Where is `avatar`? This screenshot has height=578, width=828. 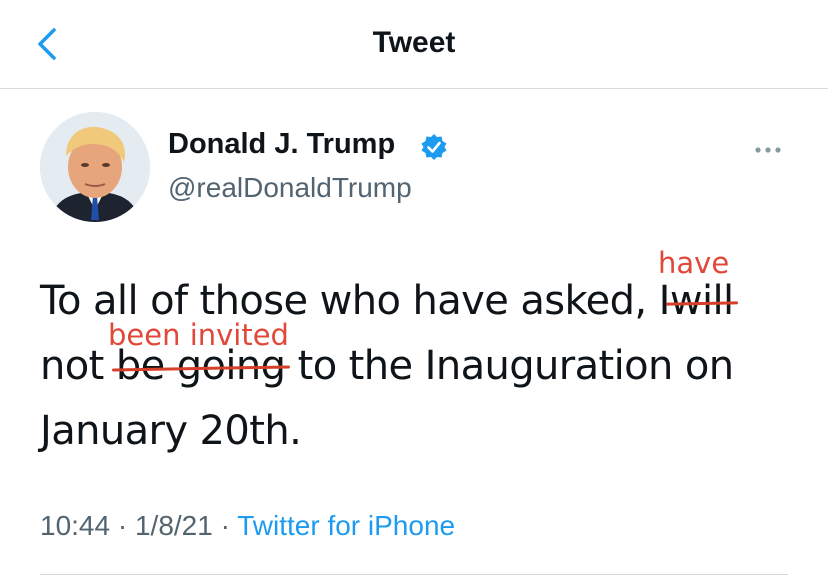
avatar is located at coordinates (95, 167).